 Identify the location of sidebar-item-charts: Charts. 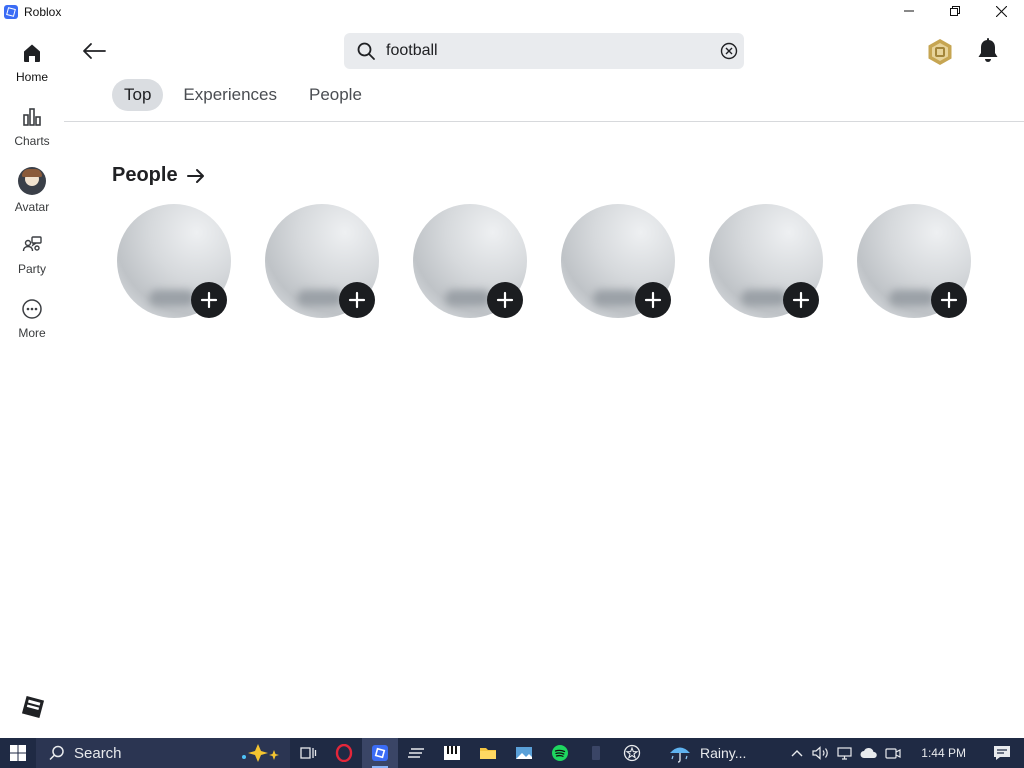
(32, 132).